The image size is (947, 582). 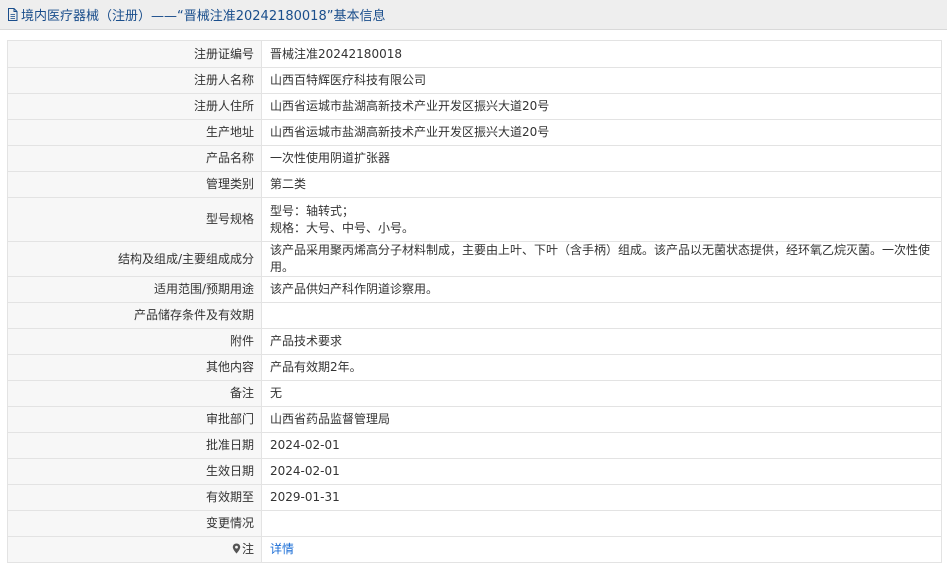 What do you see at coordinates (601, 393) in the screenshot?
I see `row-value: 无` at bounding box center [601, 393].